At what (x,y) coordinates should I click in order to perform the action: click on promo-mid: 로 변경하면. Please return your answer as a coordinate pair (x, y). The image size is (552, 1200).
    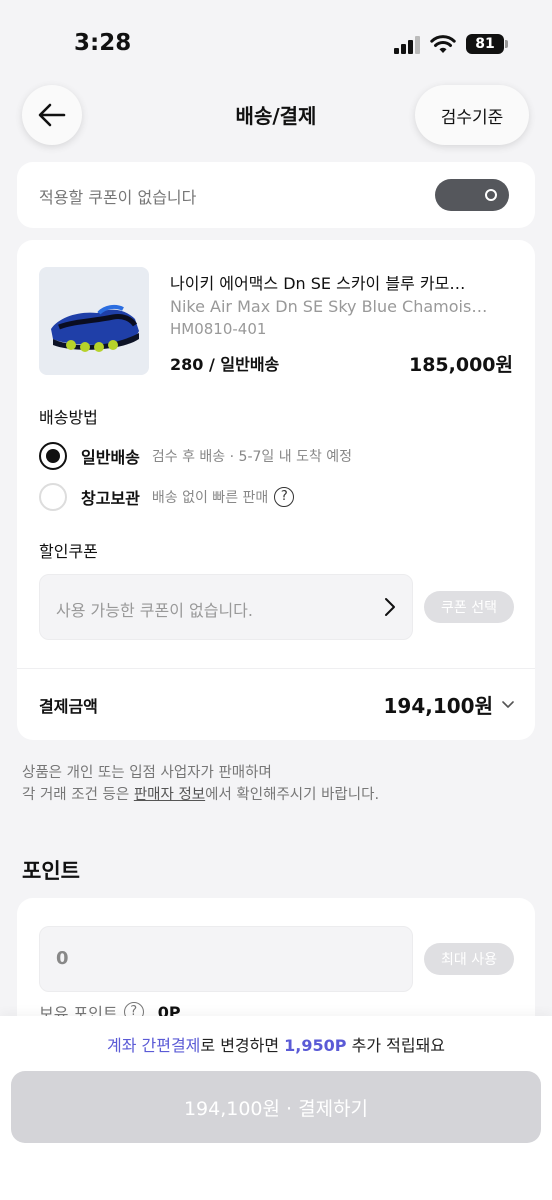
    Looking at the image, I should click on (242, 1045).